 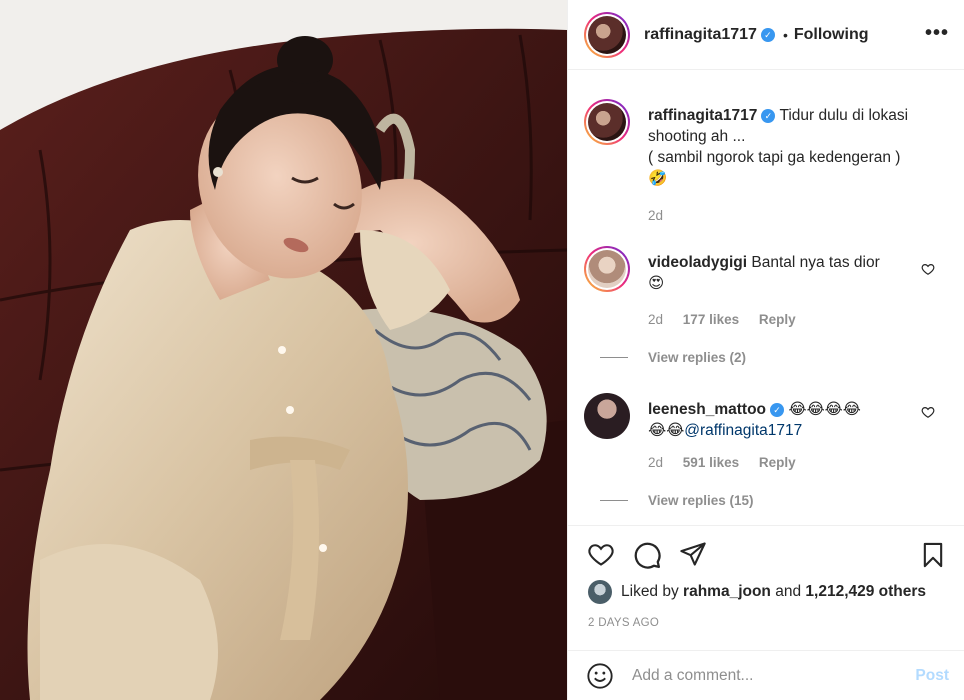 What do you see at coordinates (711, 462) in the screenshot?
I see `comment-likes: 591 likes` at bounding box center [711, 462].